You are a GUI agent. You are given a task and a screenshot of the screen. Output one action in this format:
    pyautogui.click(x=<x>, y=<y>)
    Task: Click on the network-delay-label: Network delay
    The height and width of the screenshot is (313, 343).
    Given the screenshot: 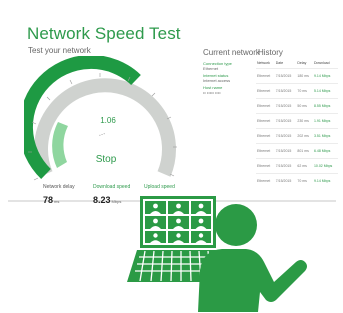 What is the action you would take?
    pyautogui.click(x=59, y=187)
    